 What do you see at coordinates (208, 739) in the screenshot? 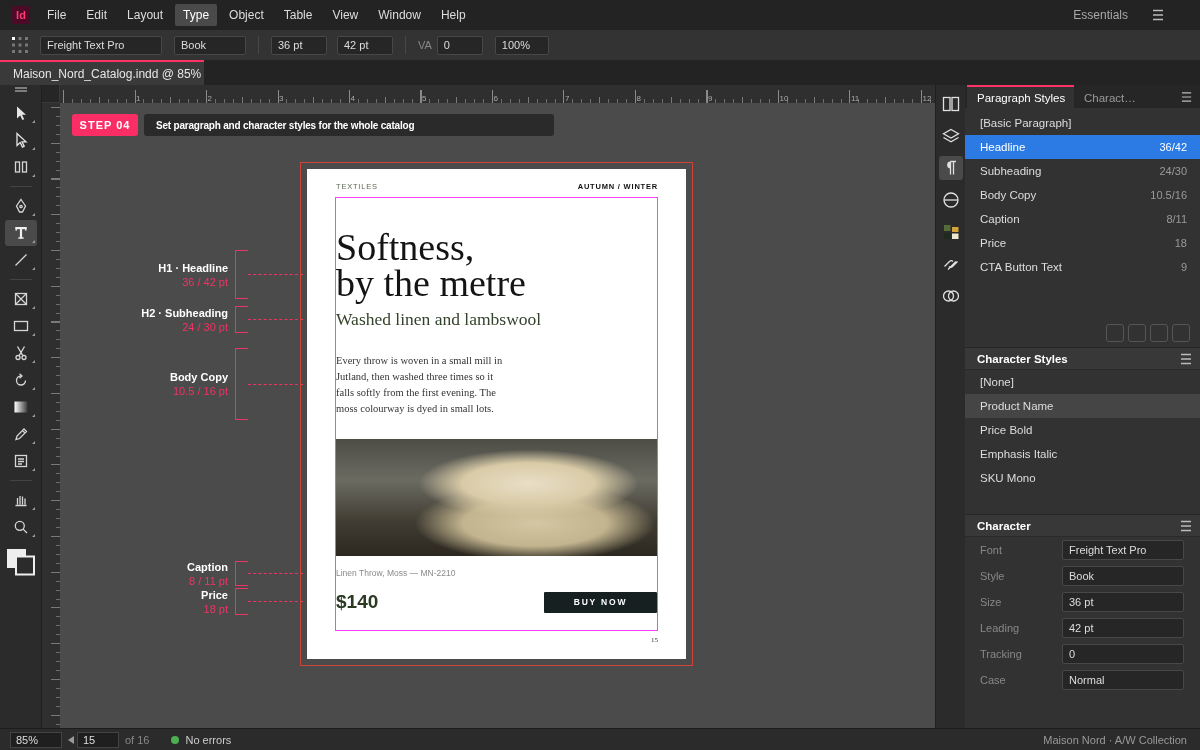
I see `status-text: No errors` at bounding box center [208, 739].